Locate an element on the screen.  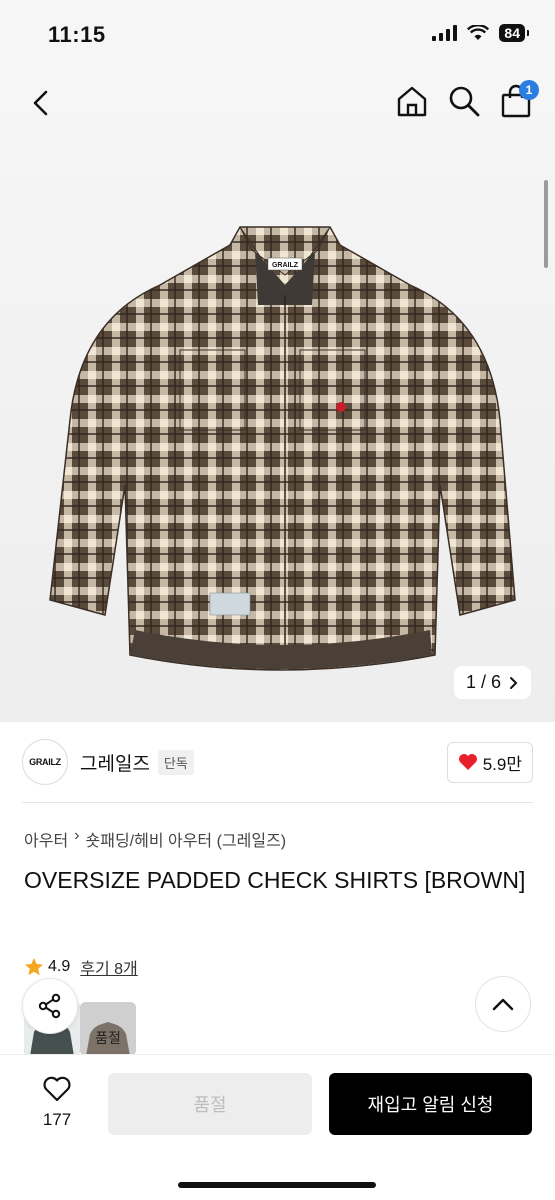
search-button is located at coordinates (464, 101).